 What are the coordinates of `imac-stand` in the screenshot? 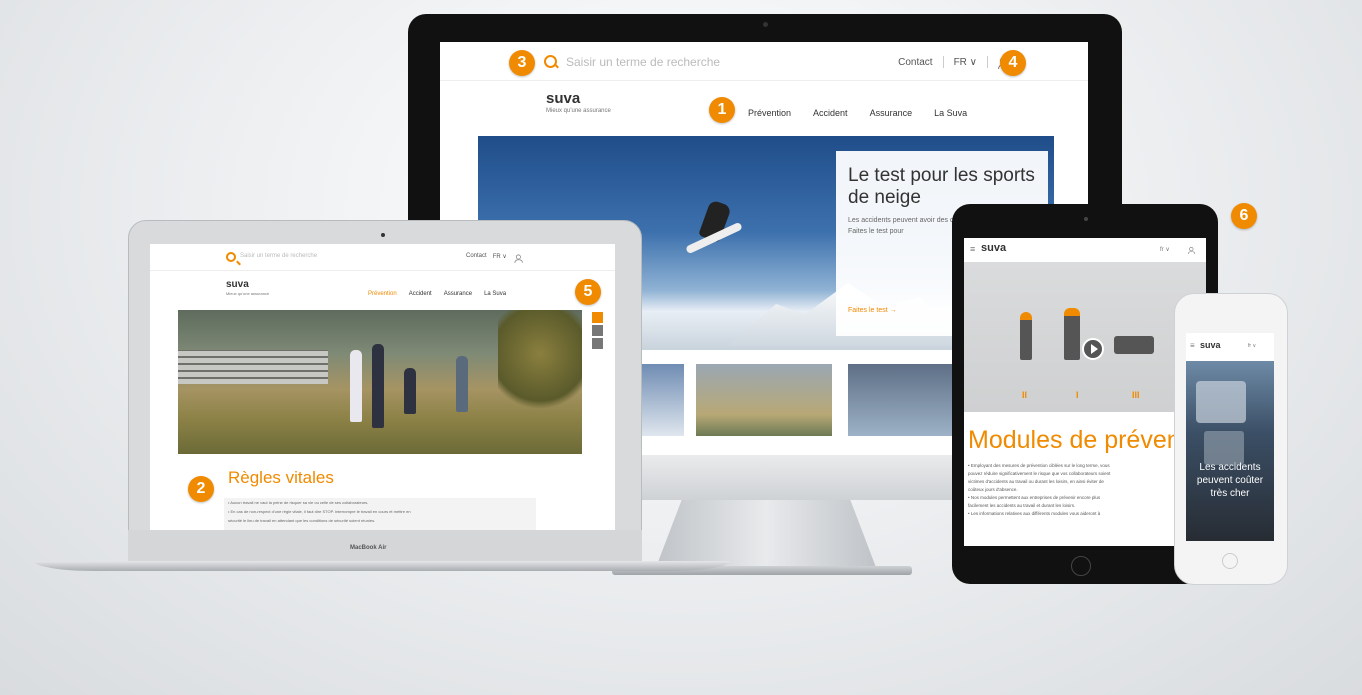 It's located at (766, 535).